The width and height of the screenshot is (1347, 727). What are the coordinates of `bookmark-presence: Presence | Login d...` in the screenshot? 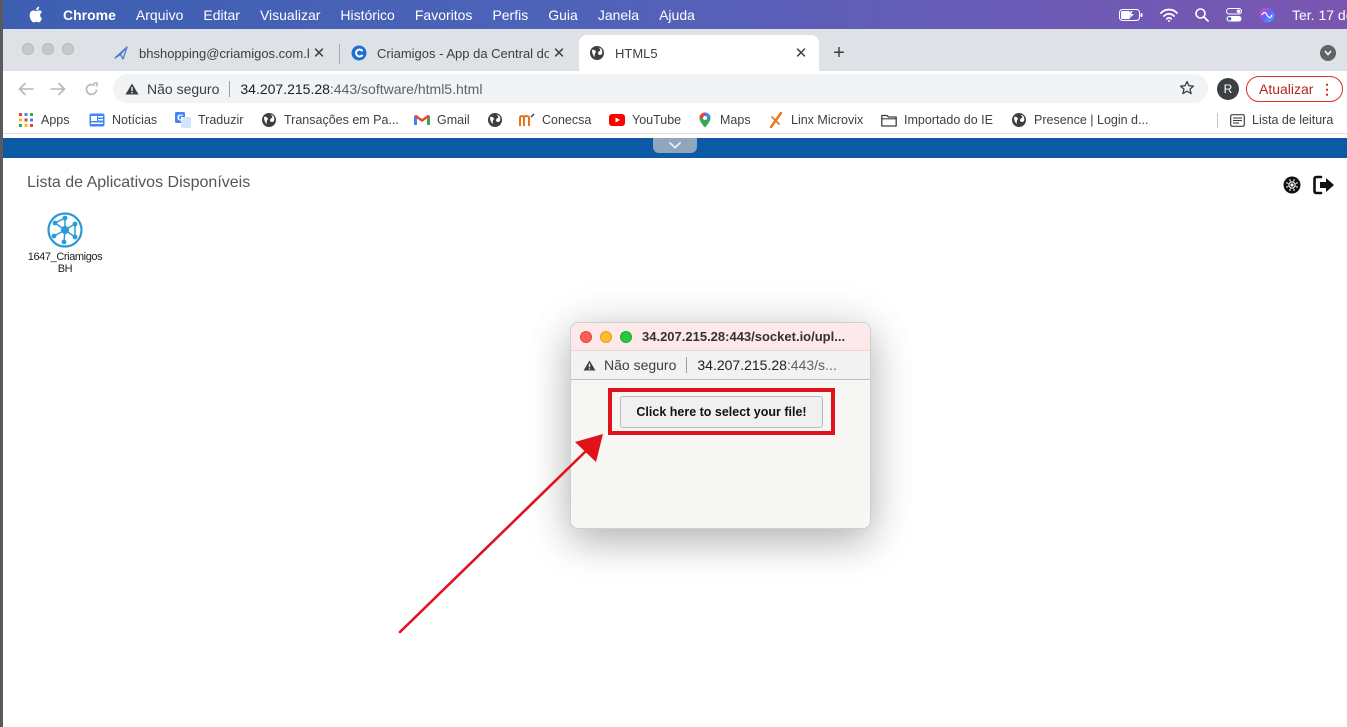 It's located at (1079, 120).